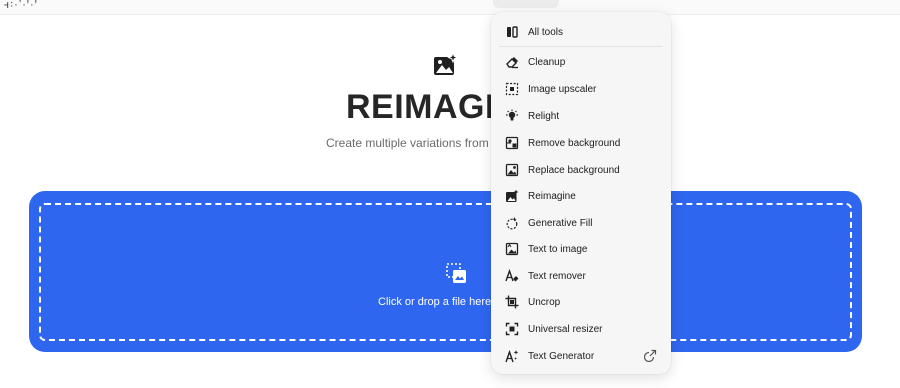  What do you see at coordinates (581, 46) in the screenshot?
I see `menu-divider` at bounding box center [581, 46].